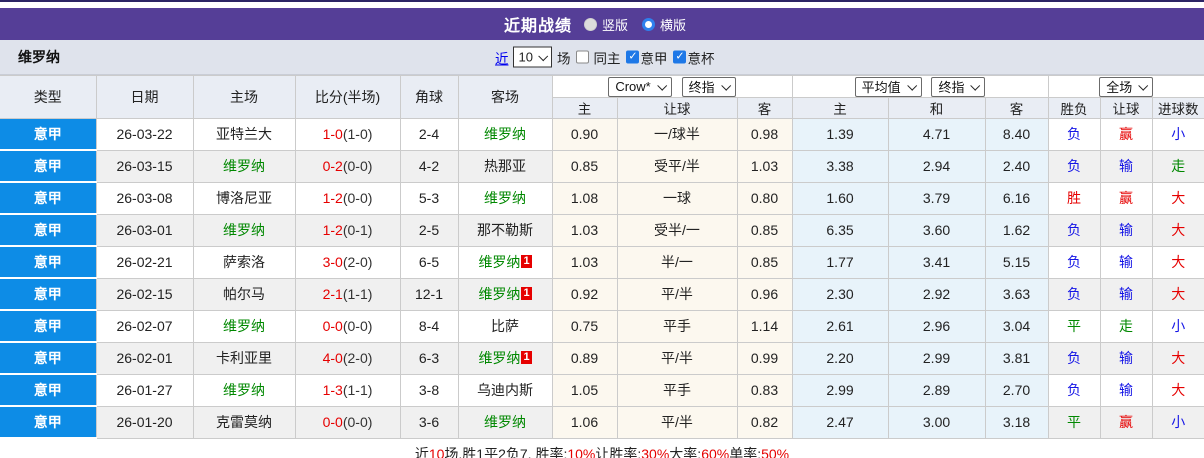 This screenshot has width=1204, height=458. What do you see at coordinates (144, 390) in the screenshot?
I see `date-cell: 26-01-27` at bounding box center [144, 390].